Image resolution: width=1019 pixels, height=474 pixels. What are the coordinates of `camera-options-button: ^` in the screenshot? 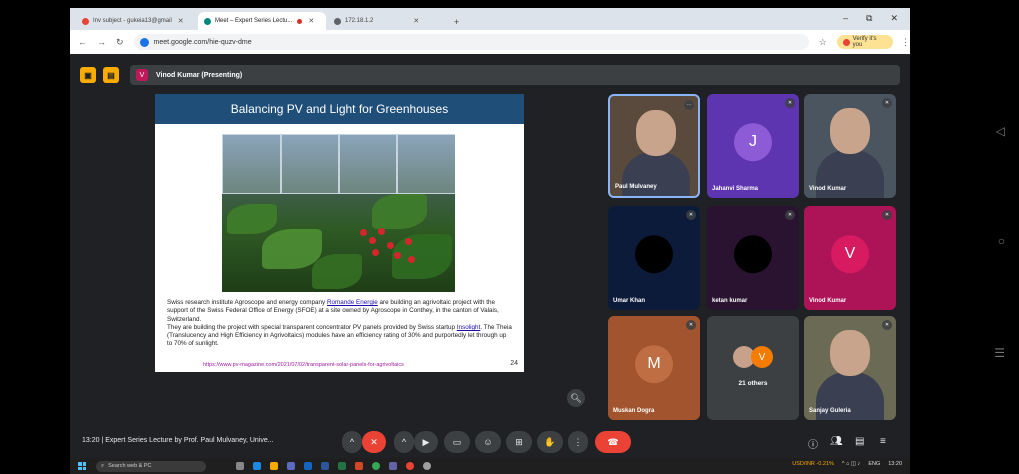 It's located at (404, 442).